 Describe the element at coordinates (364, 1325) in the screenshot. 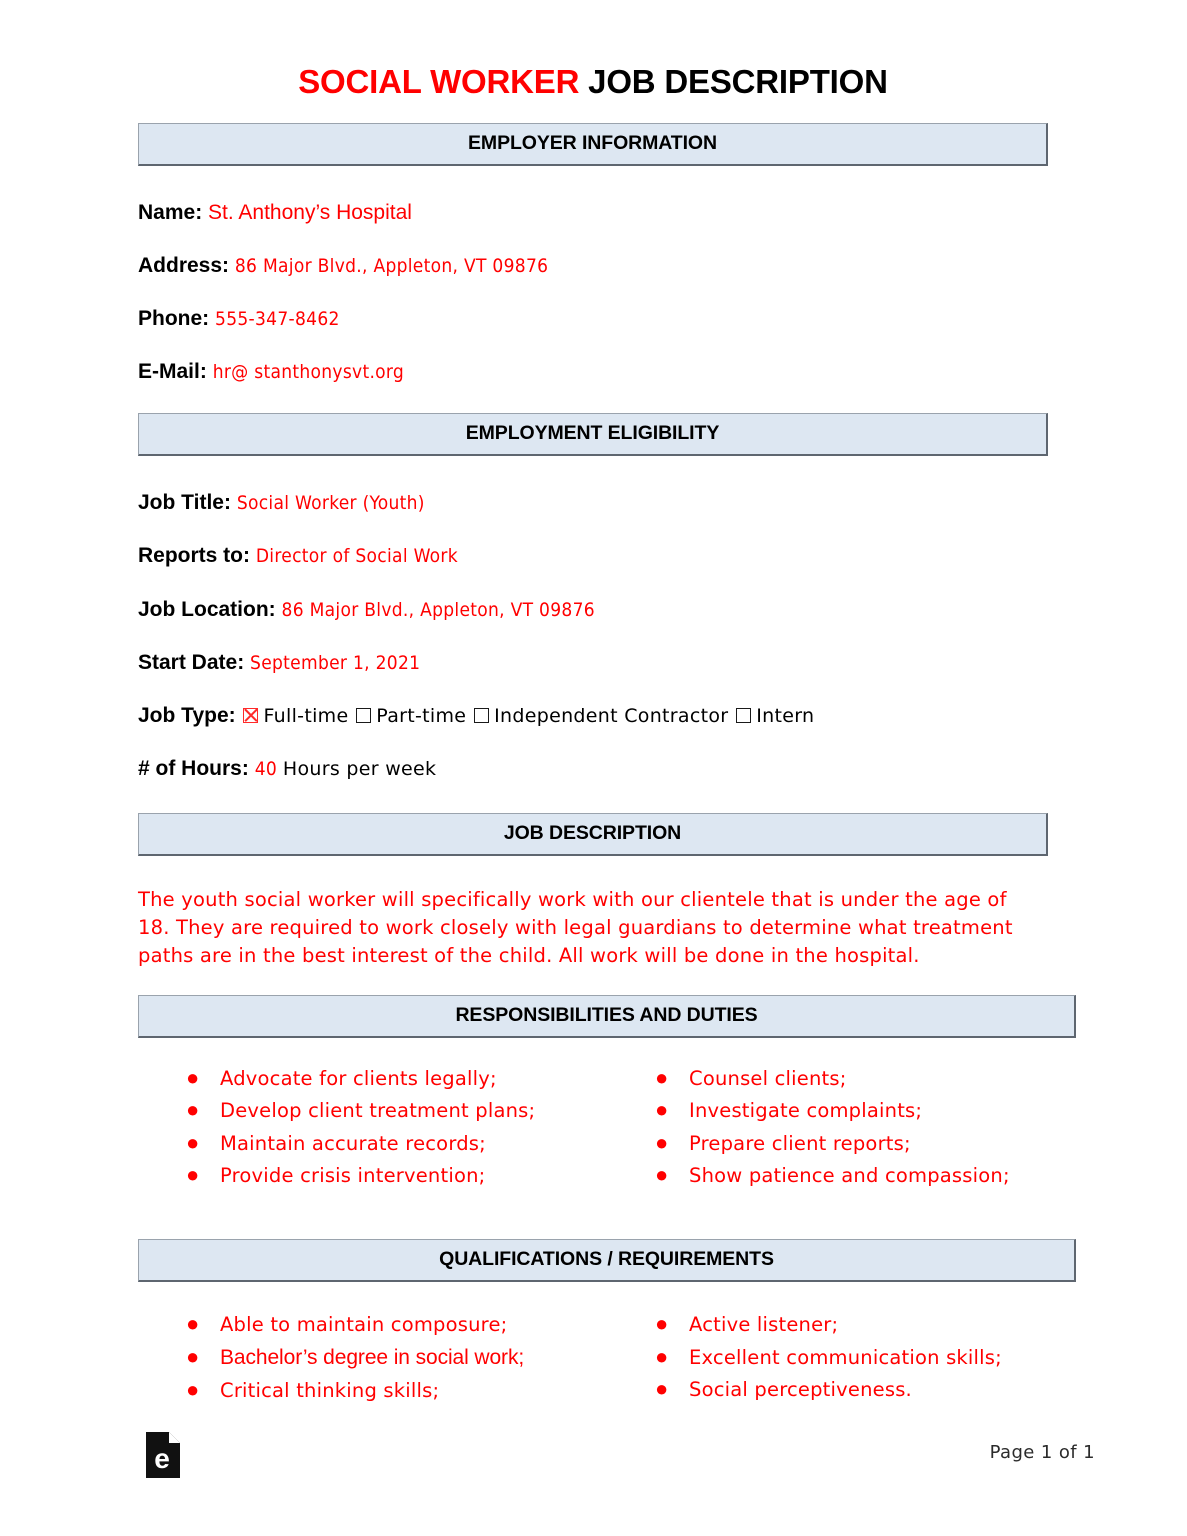

I see `list-item-label: Able to maintain composure;` at that location.